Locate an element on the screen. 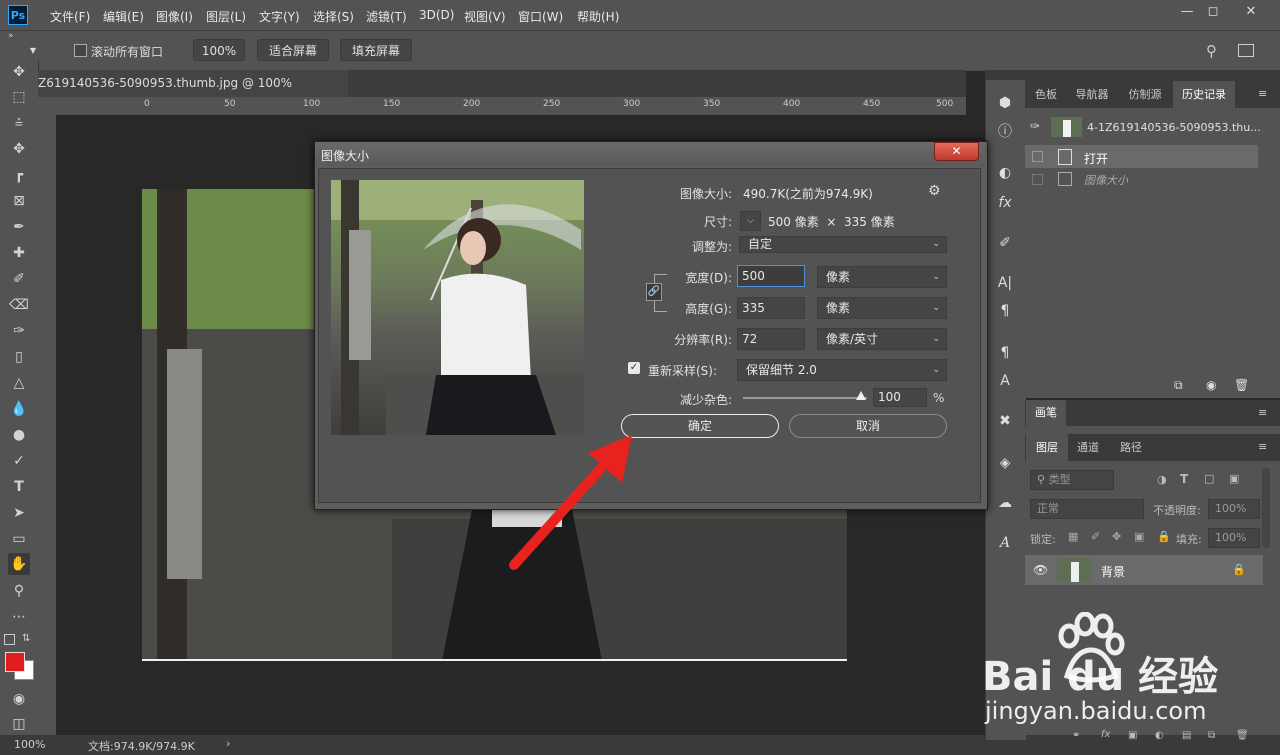 The width and height of the screenshot is (1280, 755). maximize-icon: ◻ is located at coordinates (1213, 12).